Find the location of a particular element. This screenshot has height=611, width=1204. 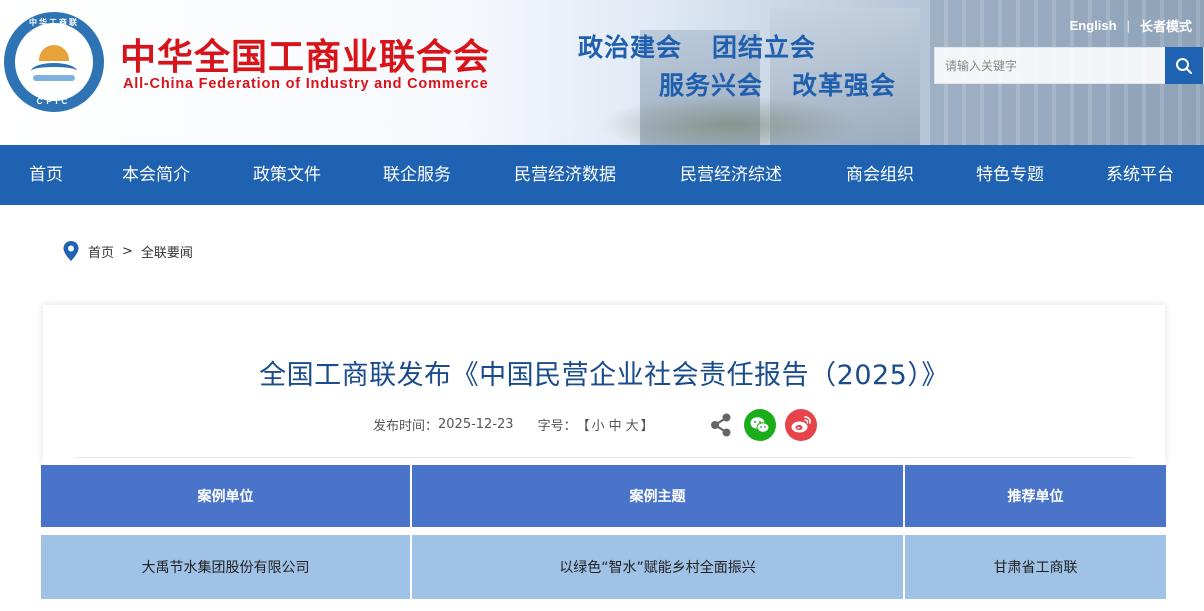

search-icon is located at coordinates (1184, 65).